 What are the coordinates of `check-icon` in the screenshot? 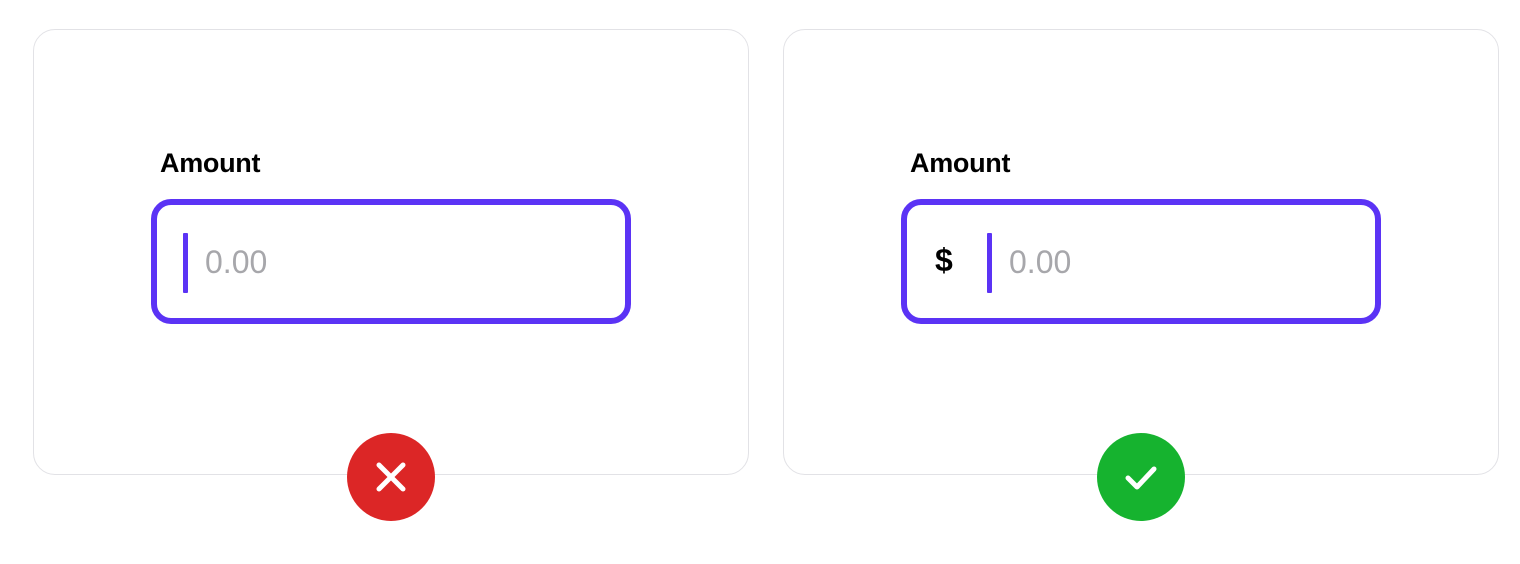 It's located at (1141, 478).